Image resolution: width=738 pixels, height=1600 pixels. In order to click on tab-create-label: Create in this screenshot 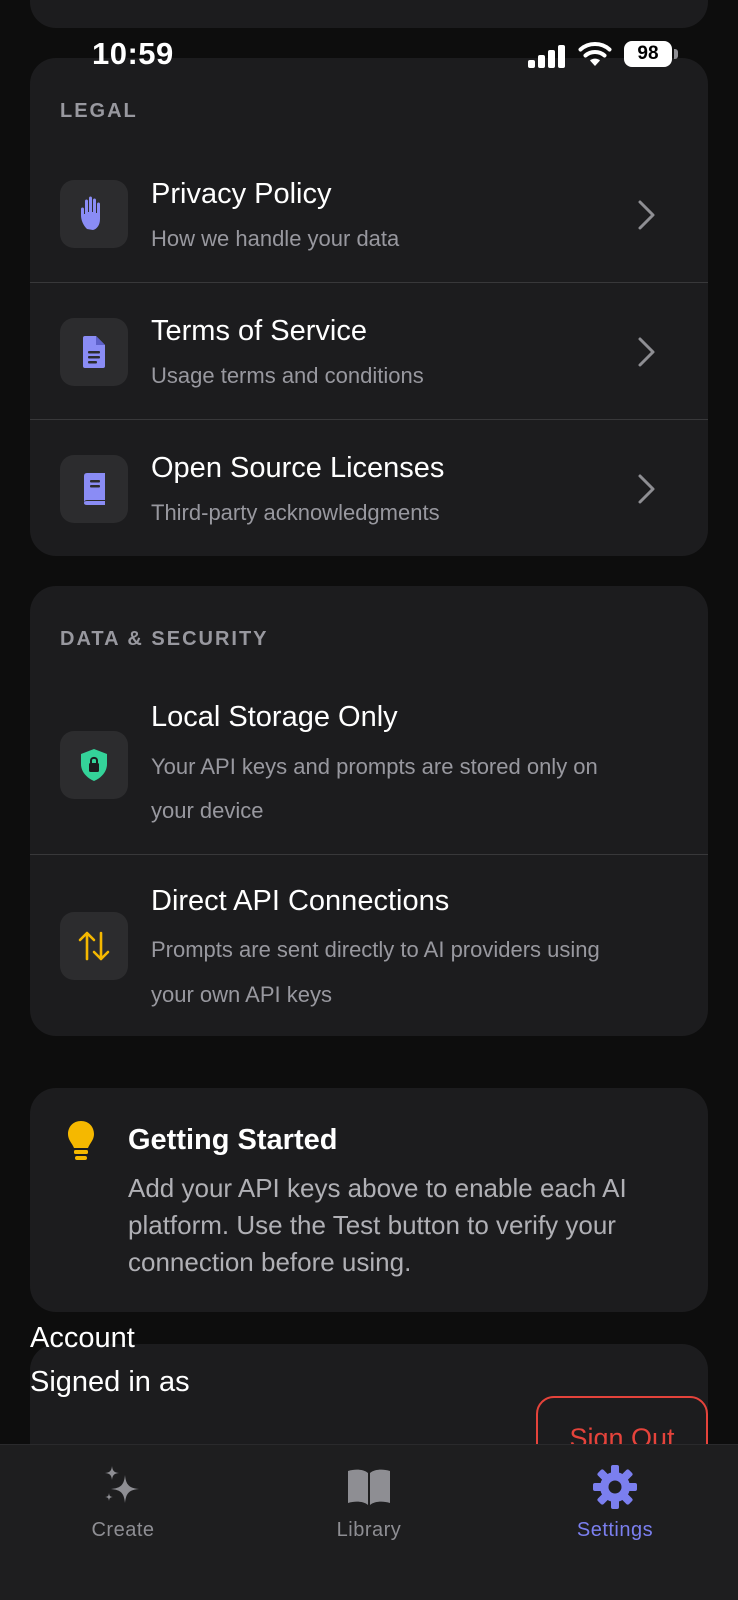, I will do `click(123, 1530)`.